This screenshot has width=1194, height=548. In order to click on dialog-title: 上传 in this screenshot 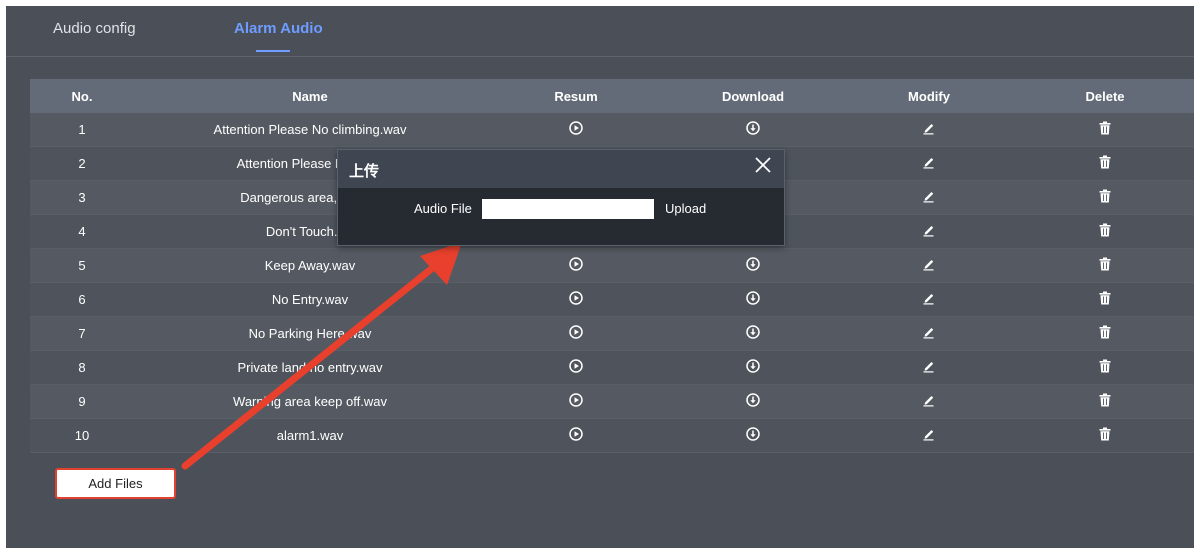, I will do `click(364, 171)`.